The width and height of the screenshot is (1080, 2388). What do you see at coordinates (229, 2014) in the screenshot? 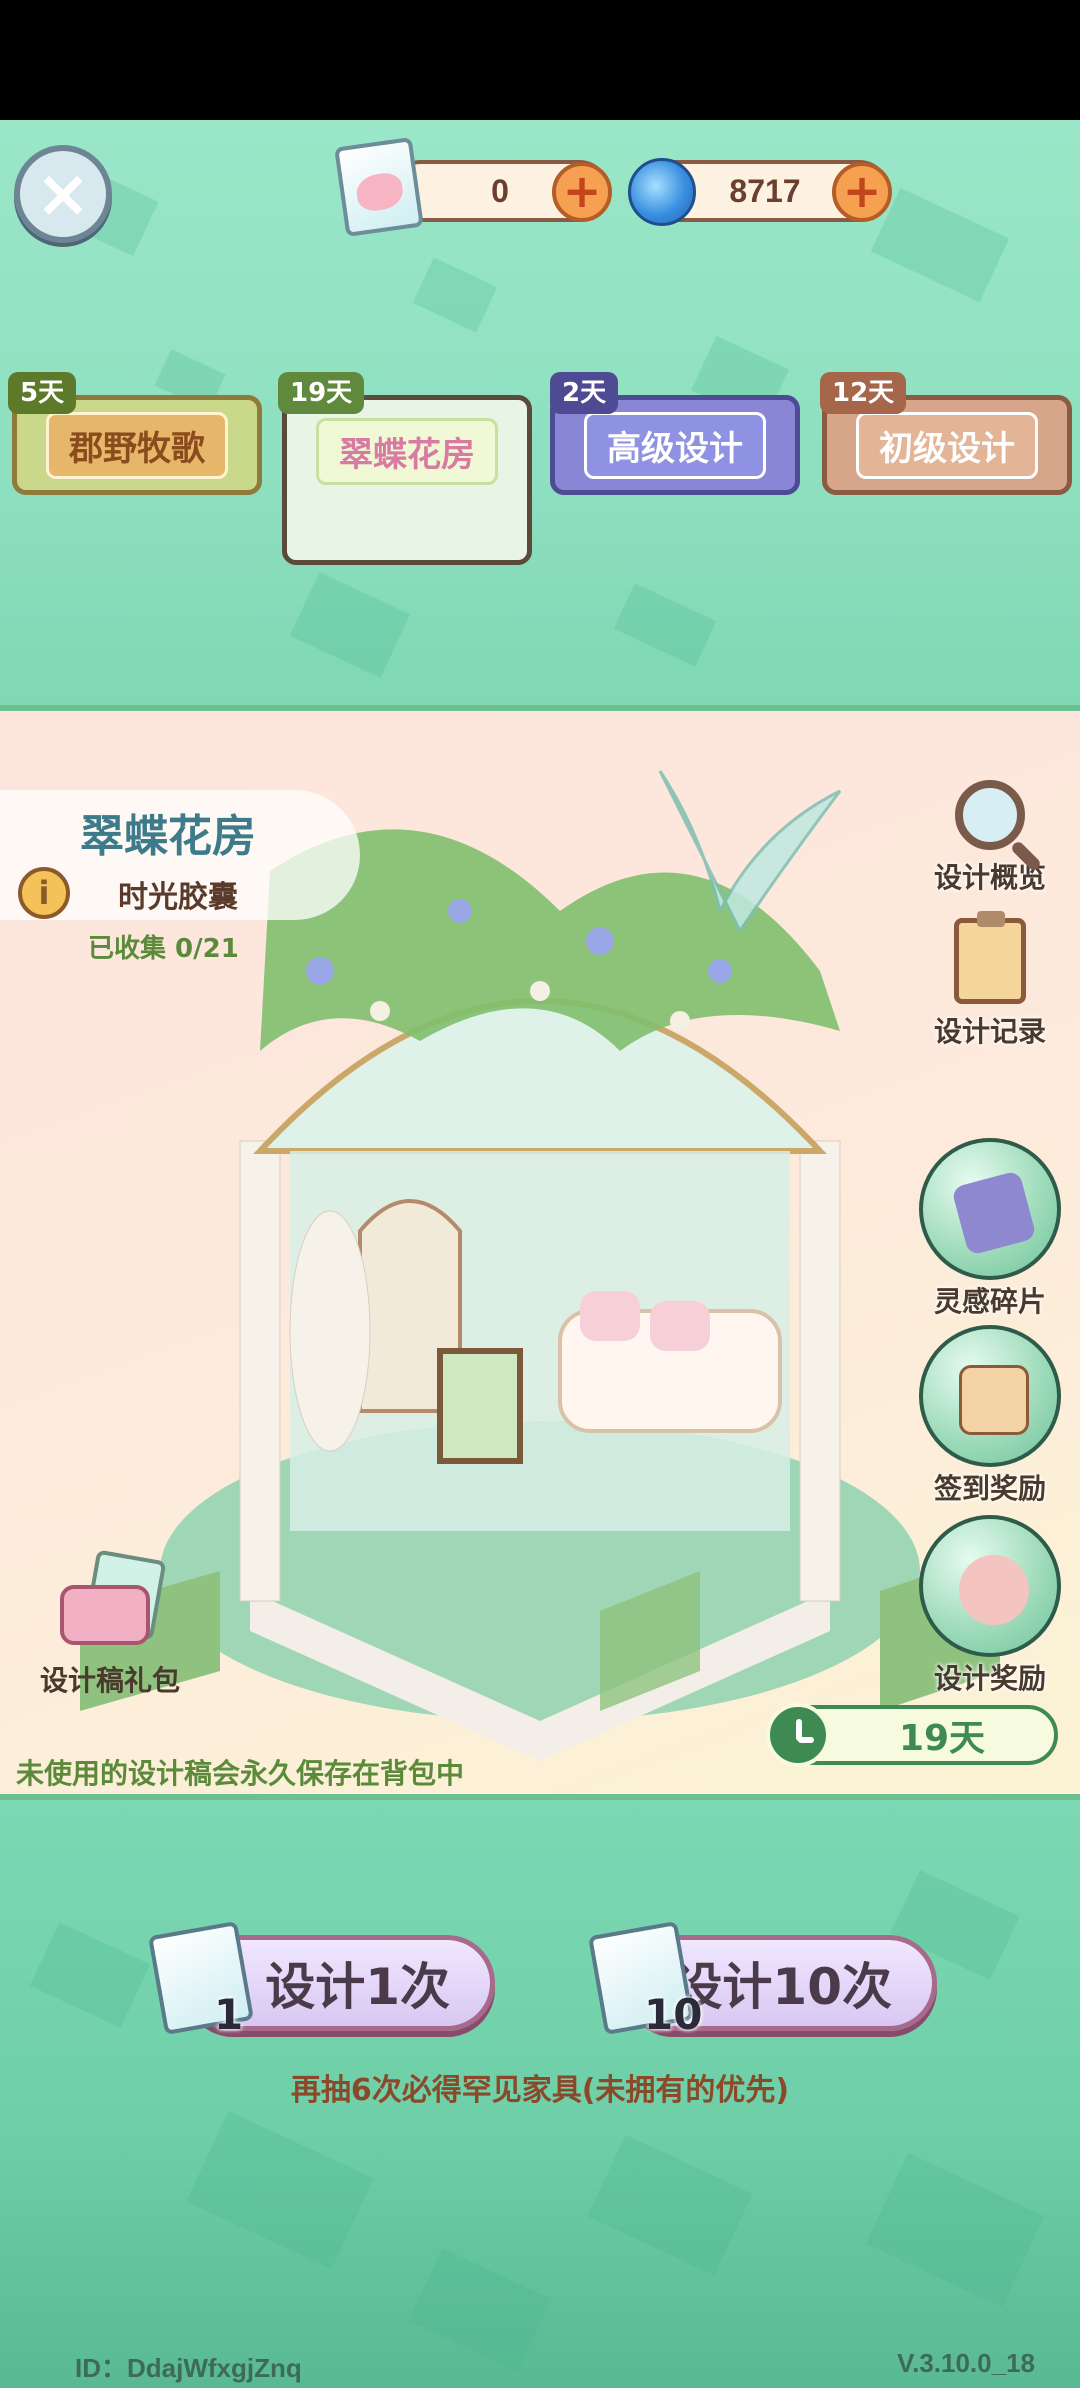
I see `draw-cost-count: 1` at bounding box center [229, 2014].